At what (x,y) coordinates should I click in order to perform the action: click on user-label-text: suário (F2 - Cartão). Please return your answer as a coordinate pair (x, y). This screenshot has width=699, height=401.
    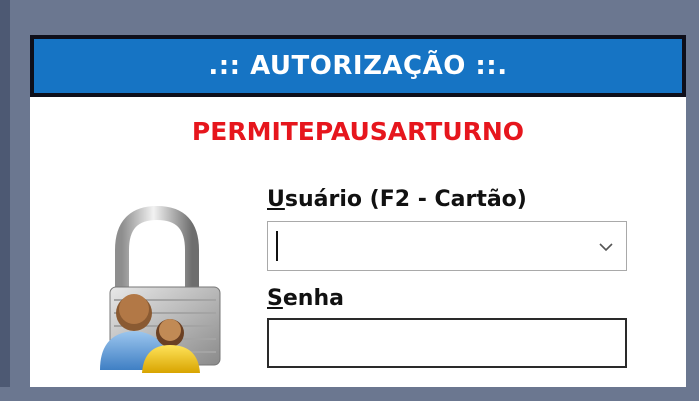
    Looking at the image, I should click on (405, 199).